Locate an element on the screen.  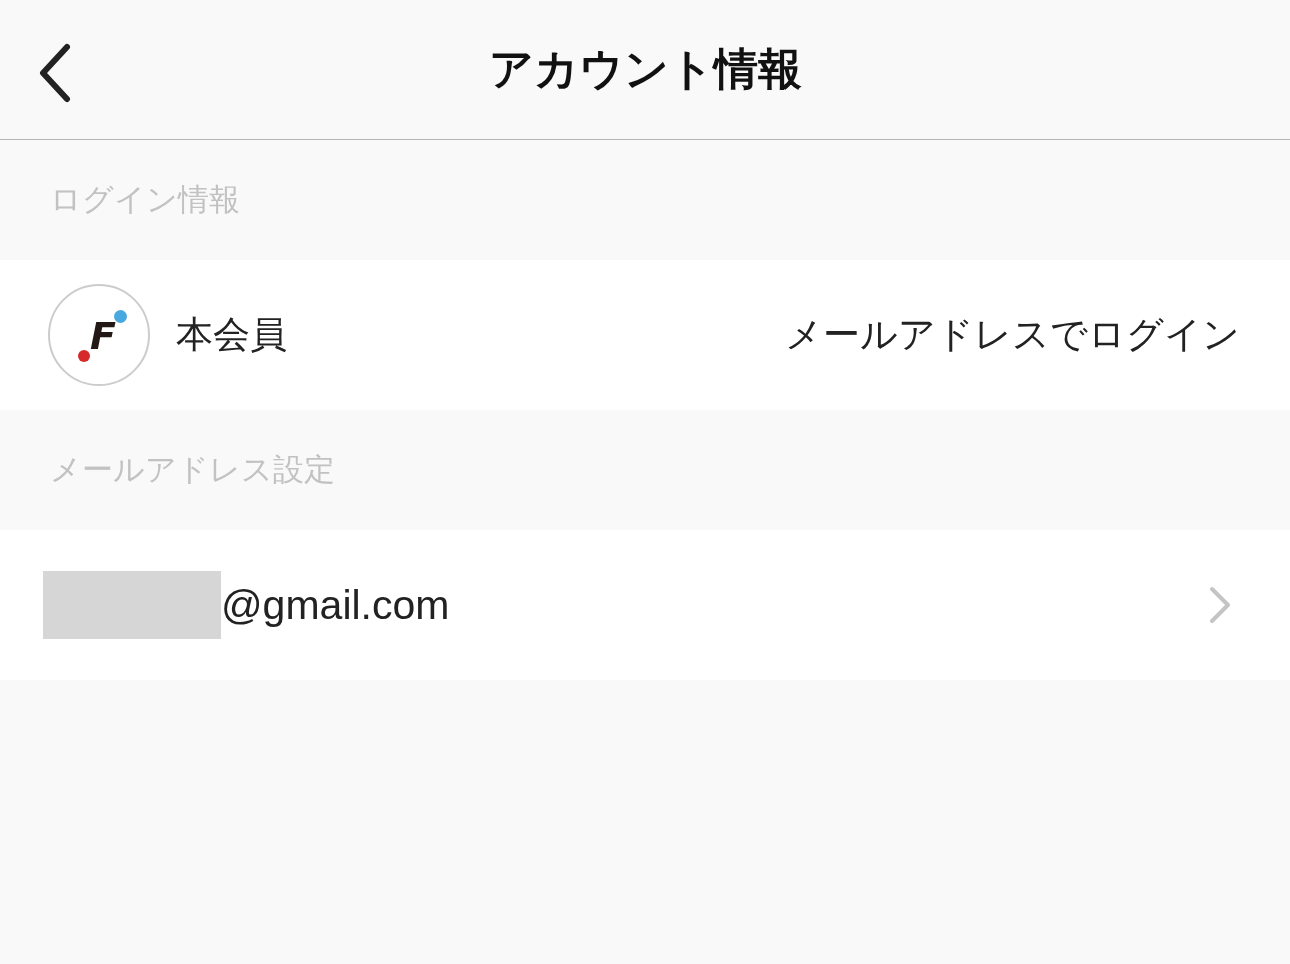
screen-title: アカウント情報 is located at coordinates (645, 69).